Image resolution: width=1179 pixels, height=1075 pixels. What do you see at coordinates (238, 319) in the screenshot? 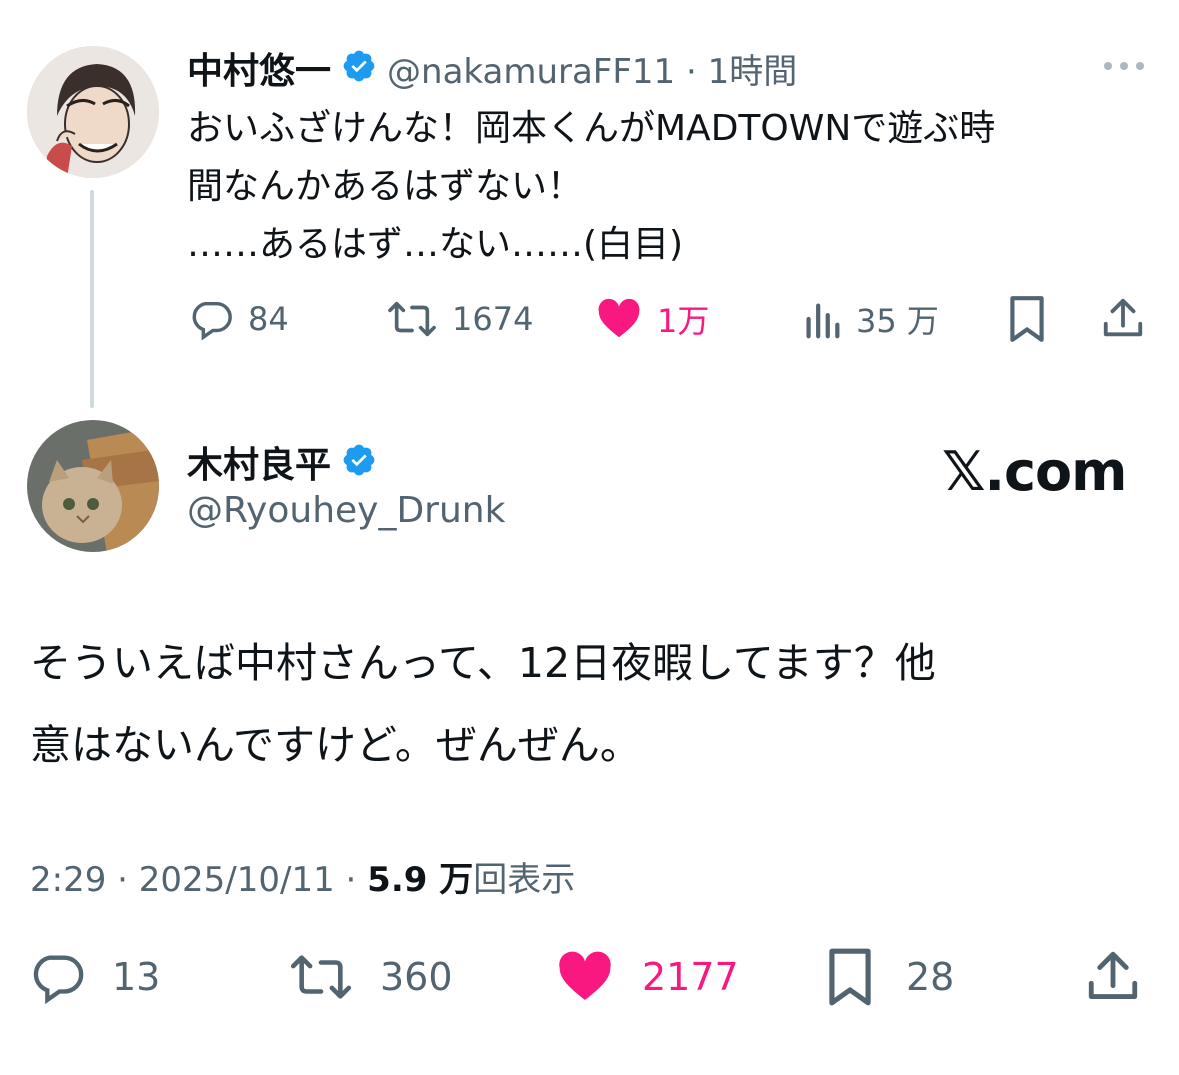
I see `reply-button: 84` at bounding box center [238, 319].